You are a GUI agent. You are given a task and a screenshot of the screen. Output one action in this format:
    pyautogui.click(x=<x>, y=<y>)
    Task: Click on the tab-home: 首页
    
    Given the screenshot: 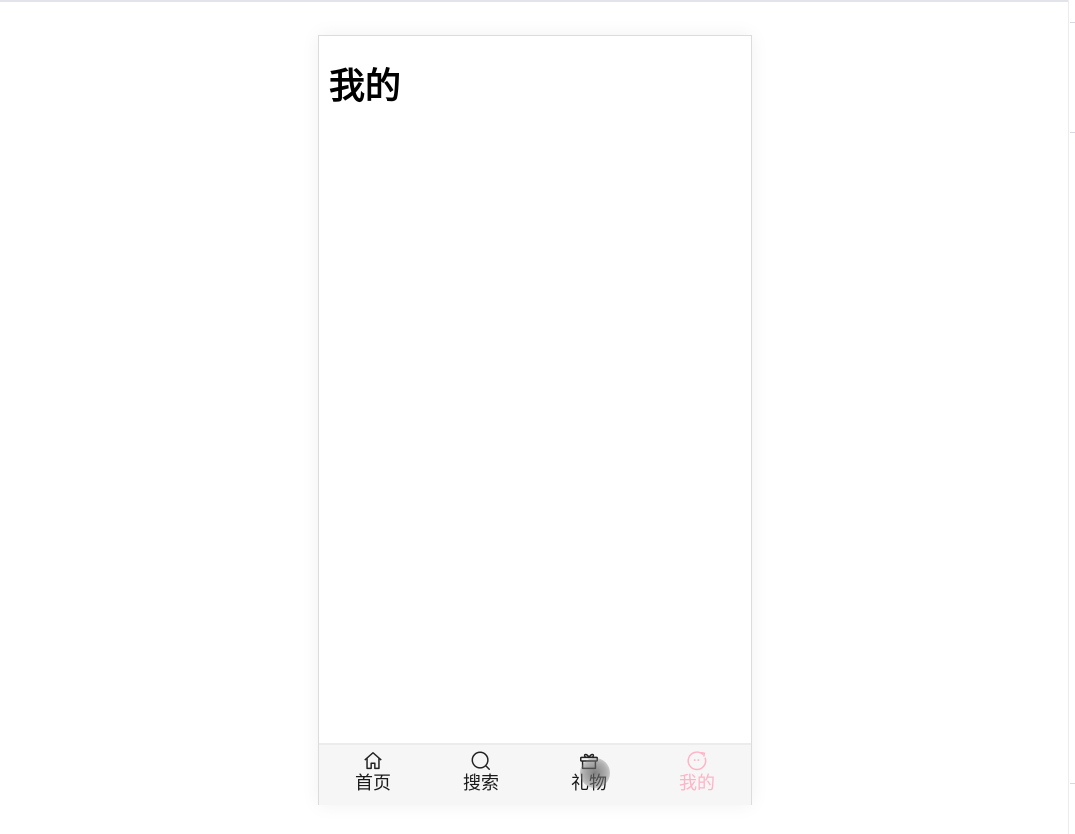 What is the action you would take?
    pyautogui.click(x=373, y=775)
    